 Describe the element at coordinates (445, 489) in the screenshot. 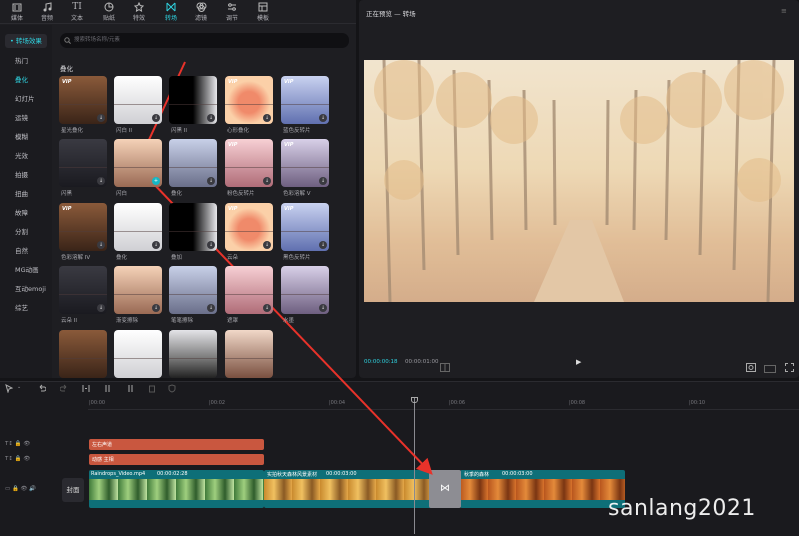

I see `transition-marker: ⋈` at that location.